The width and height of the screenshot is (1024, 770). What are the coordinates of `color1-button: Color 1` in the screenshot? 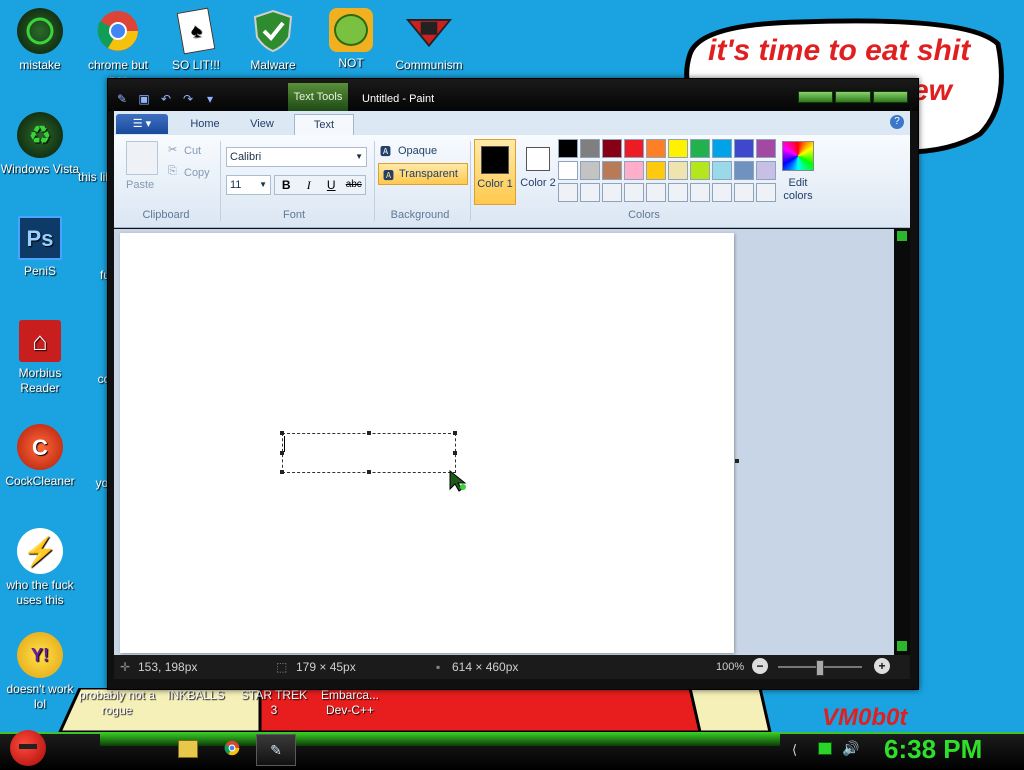 It's located at (495, 172).